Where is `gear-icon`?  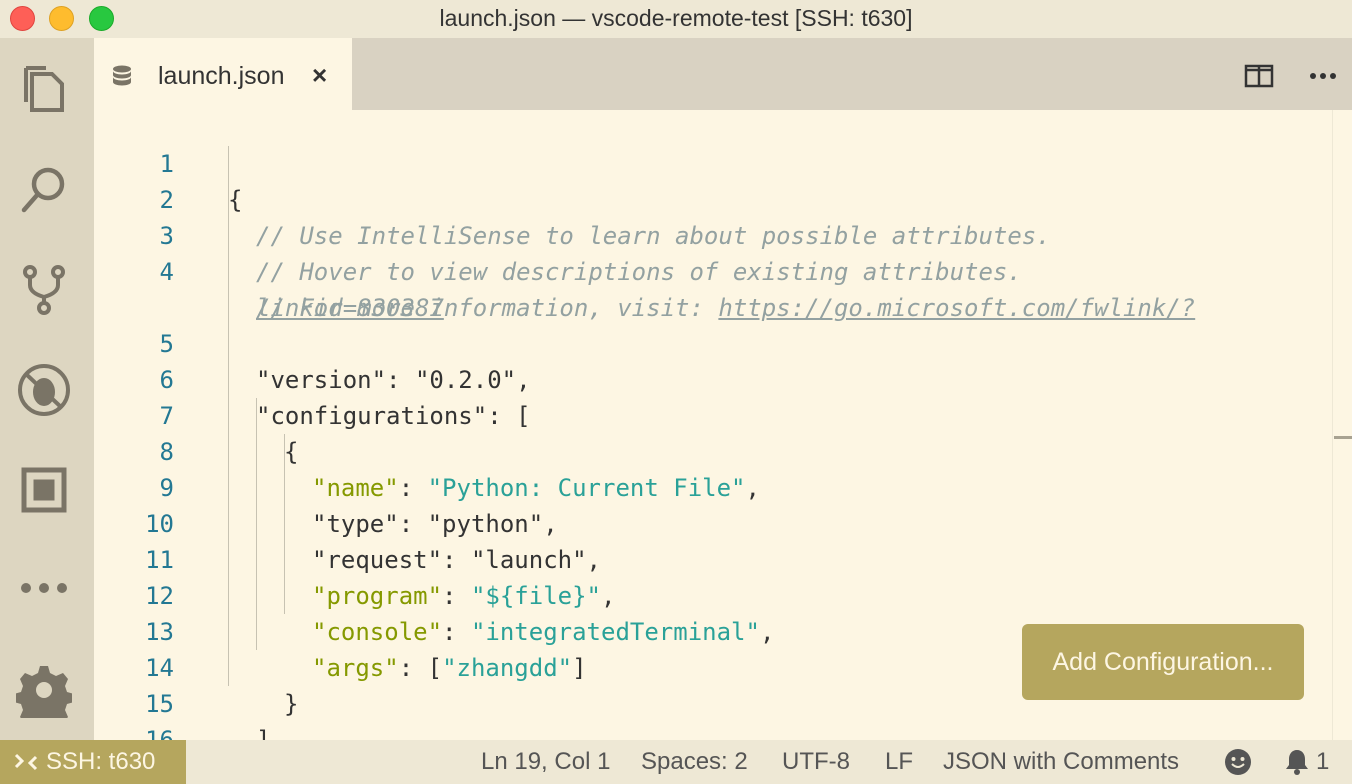
gear-icon is located at coordinates (44, 690).